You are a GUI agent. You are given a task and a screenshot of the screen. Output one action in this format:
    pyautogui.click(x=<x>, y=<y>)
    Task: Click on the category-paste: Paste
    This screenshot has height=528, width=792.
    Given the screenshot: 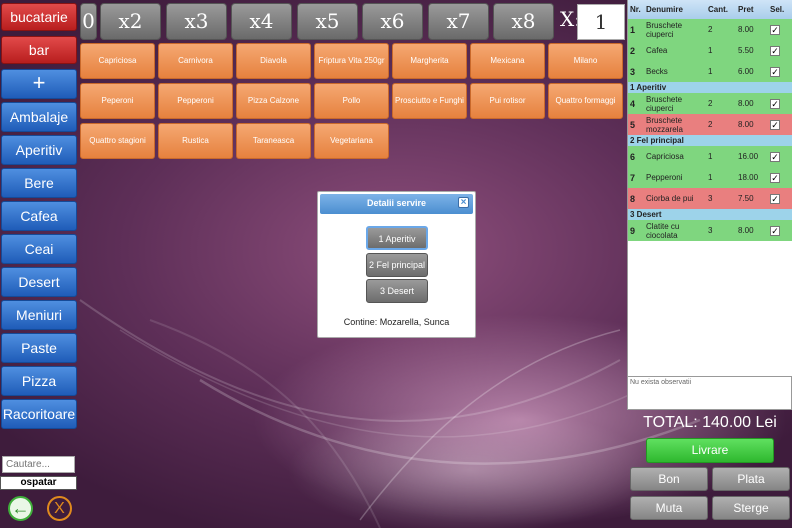 What is the action you would take?
    pyautogui.click(x=39, y=348)
    